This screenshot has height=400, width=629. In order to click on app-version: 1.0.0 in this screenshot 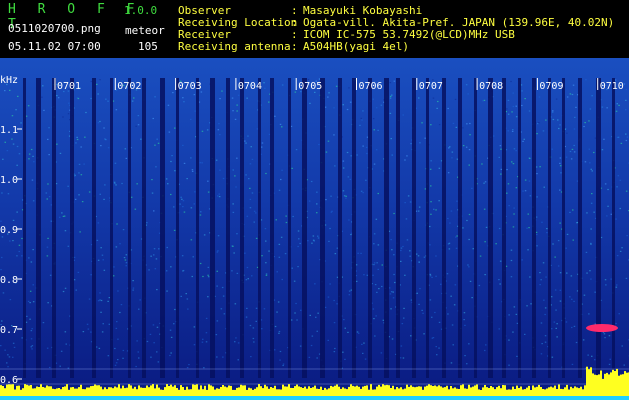, I will do `click(141, 10)`.